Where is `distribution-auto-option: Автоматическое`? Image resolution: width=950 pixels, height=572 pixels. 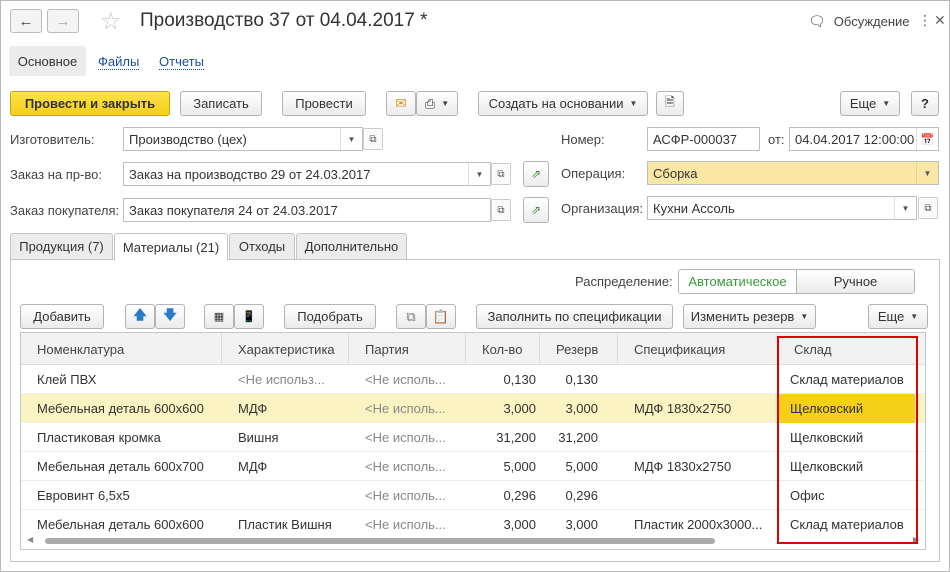
distribution-auto-option: Автоматическое is located at coordinates (738, 281).